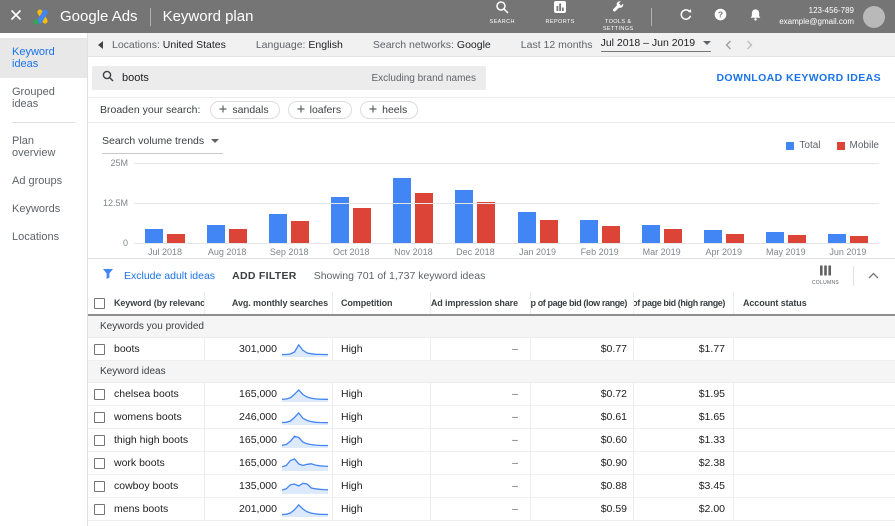 The width and height of the screenshot is (895, 526). Describe the element at coordinates (873, 275) in the screenshot. I see `collapse-chart-button` at that location.